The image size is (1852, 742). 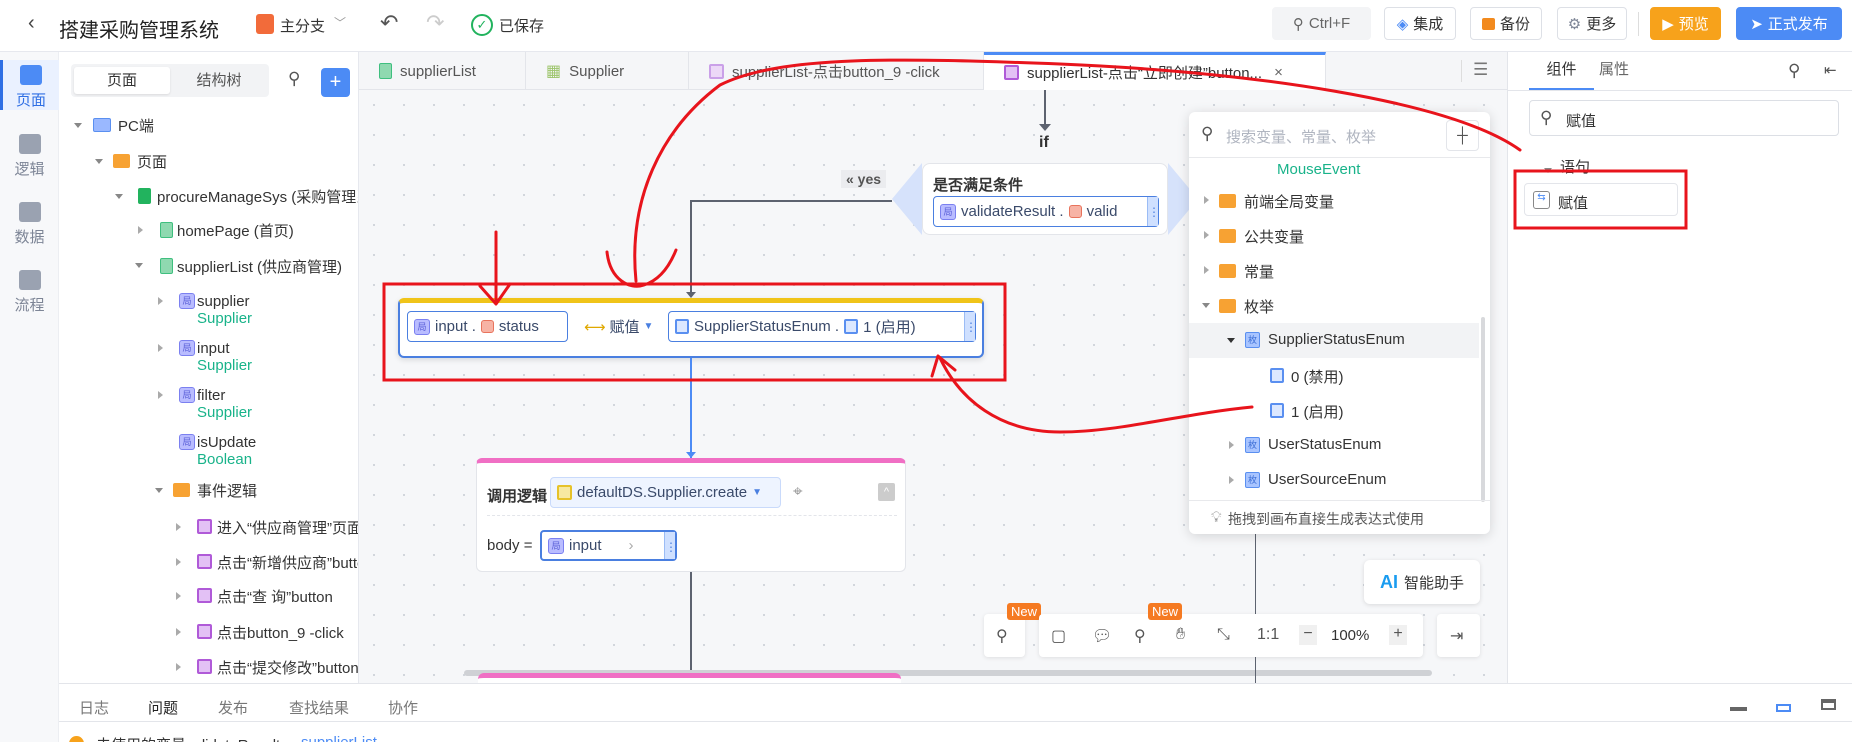 What do you see at coordinates (223, 301) in the screenshot?
I see `tree-var-name: supplier` at bounding box center [223, 301].